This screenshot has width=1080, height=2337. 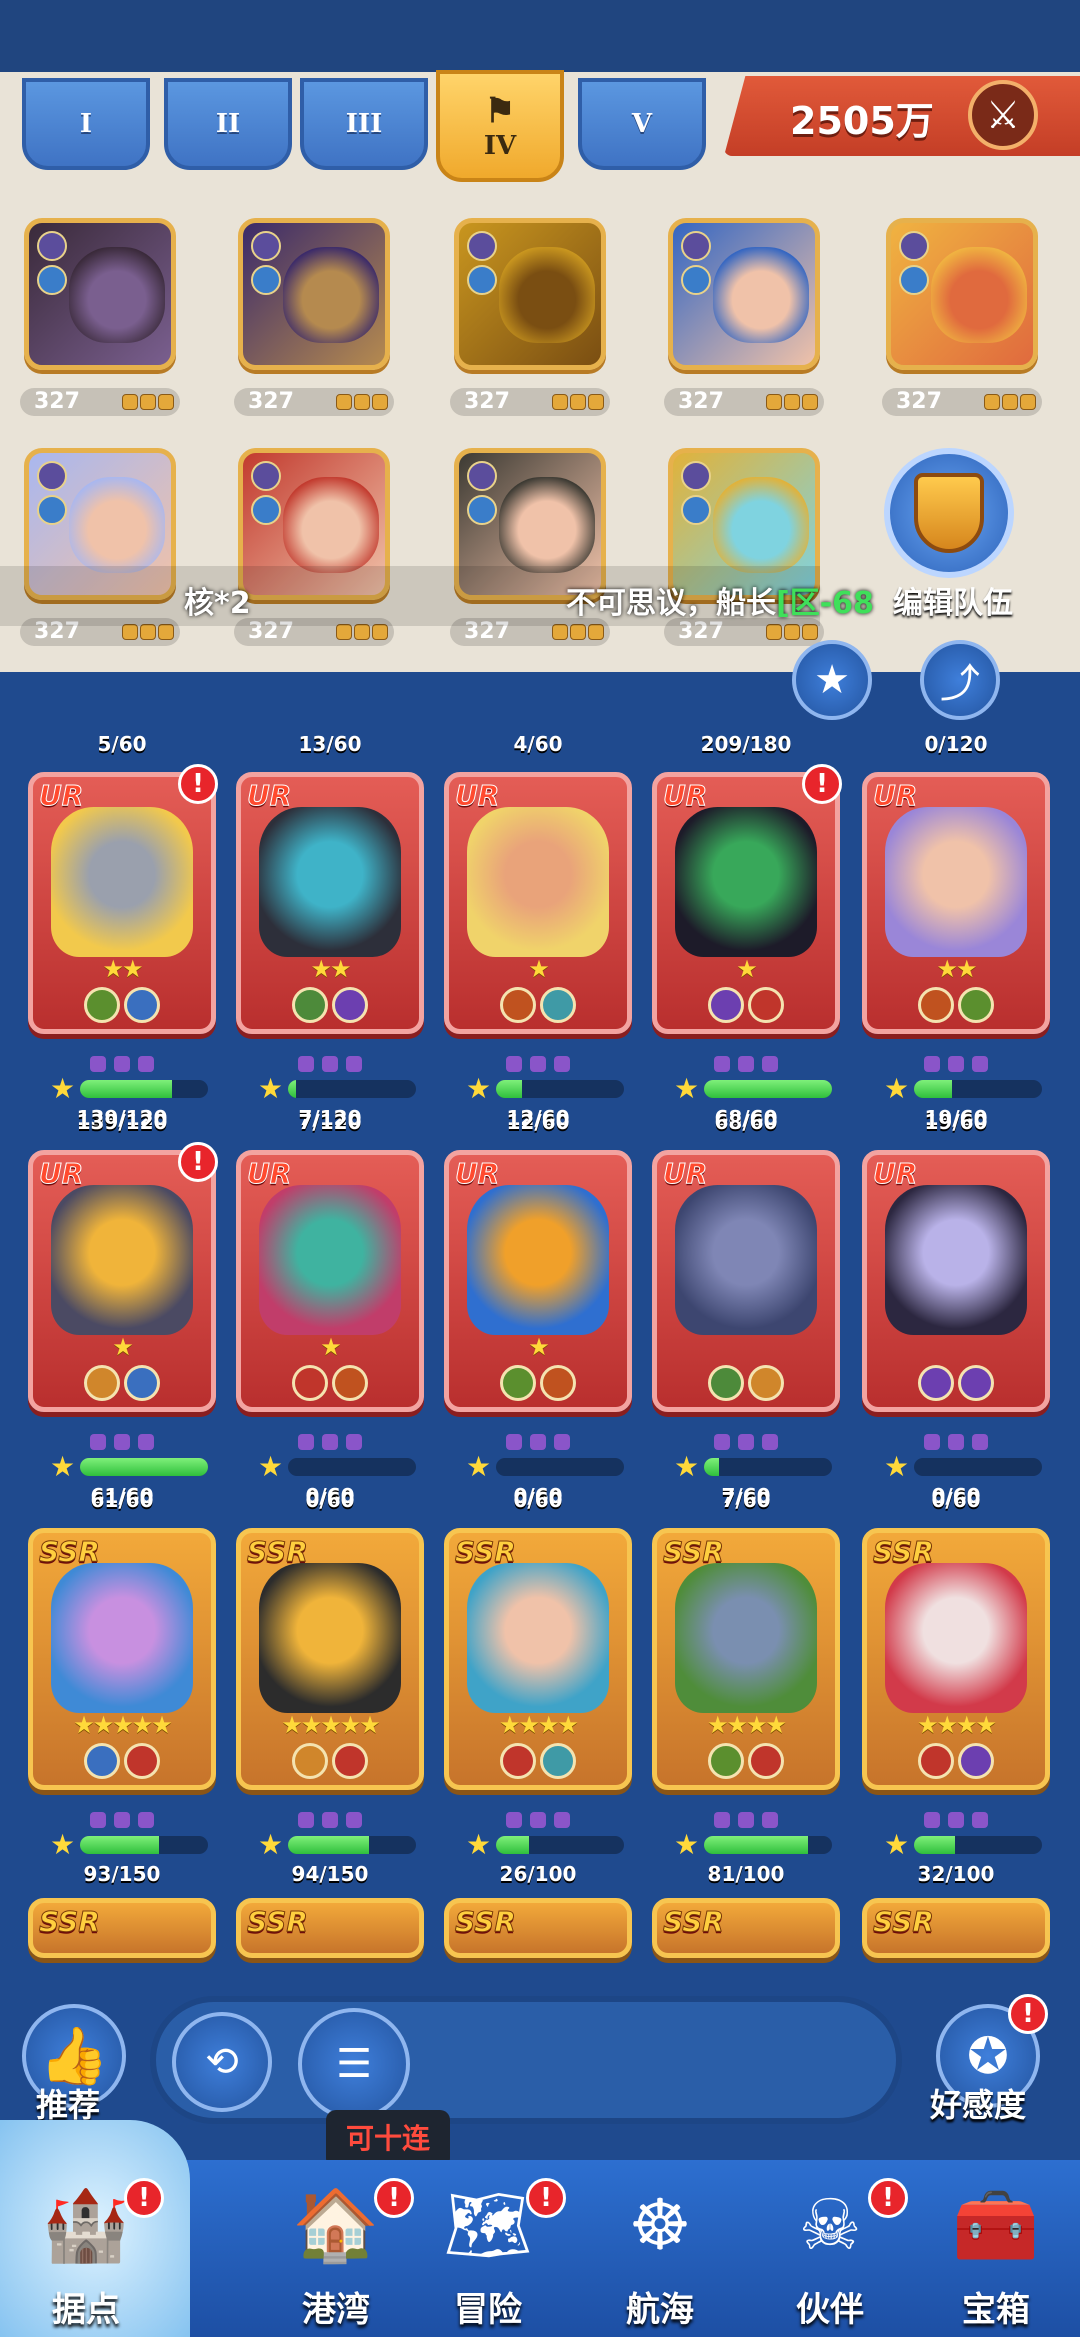 I want to click on star-rating: ★★★★★, so click(x=123, y=1725).